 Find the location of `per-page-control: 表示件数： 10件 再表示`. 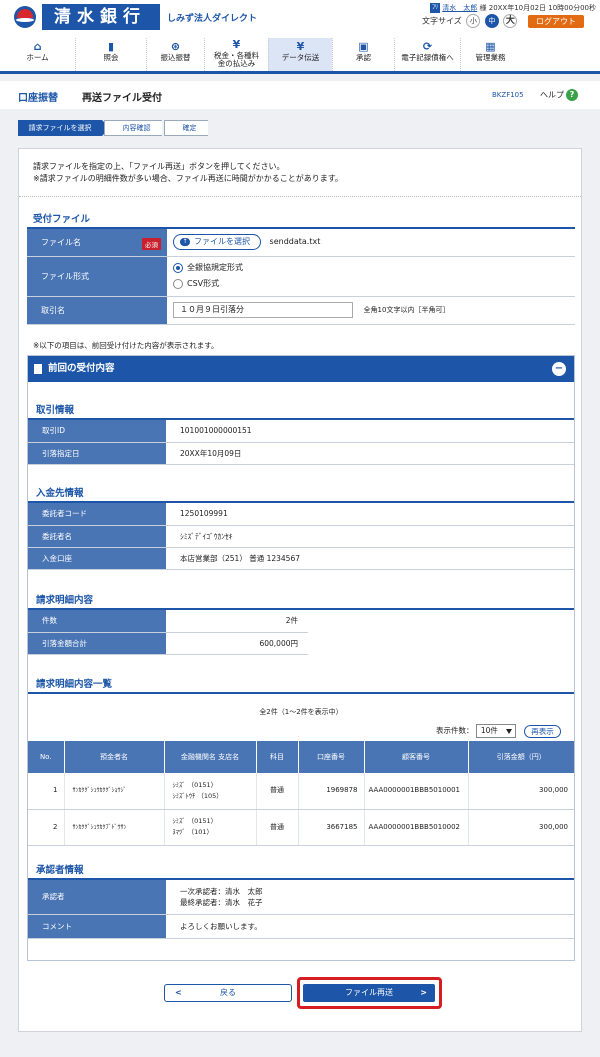

per-page-control: 表示件数： 10件 再表示 is located at coordinates (498, 731).